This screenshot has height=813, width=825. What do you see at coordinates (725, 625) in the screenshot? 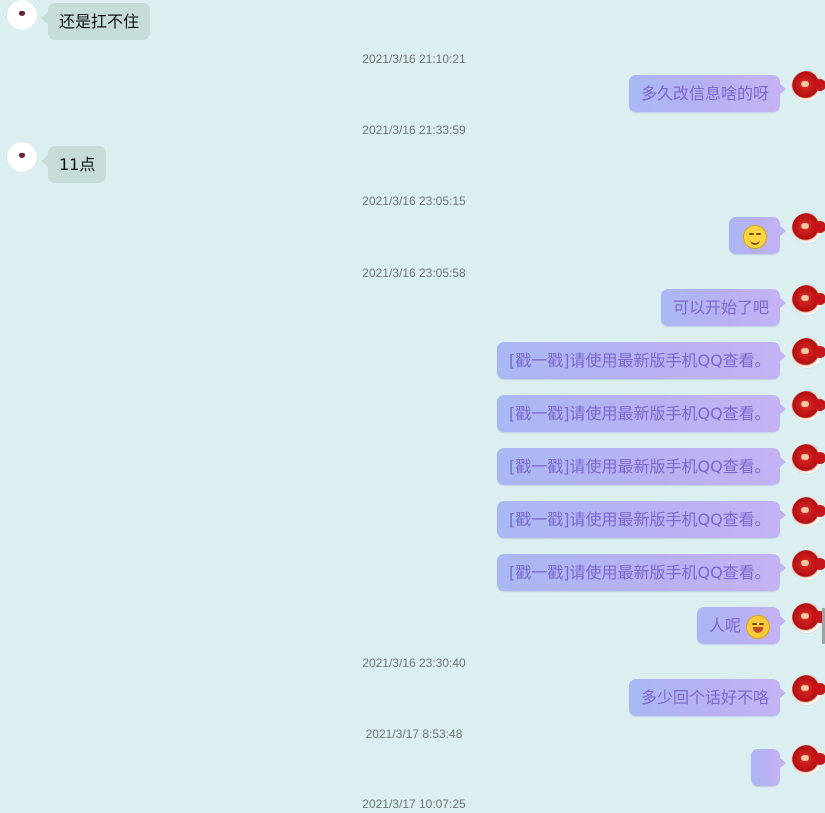
I see `message-text: 人呢` at bounding box center [725, 625].